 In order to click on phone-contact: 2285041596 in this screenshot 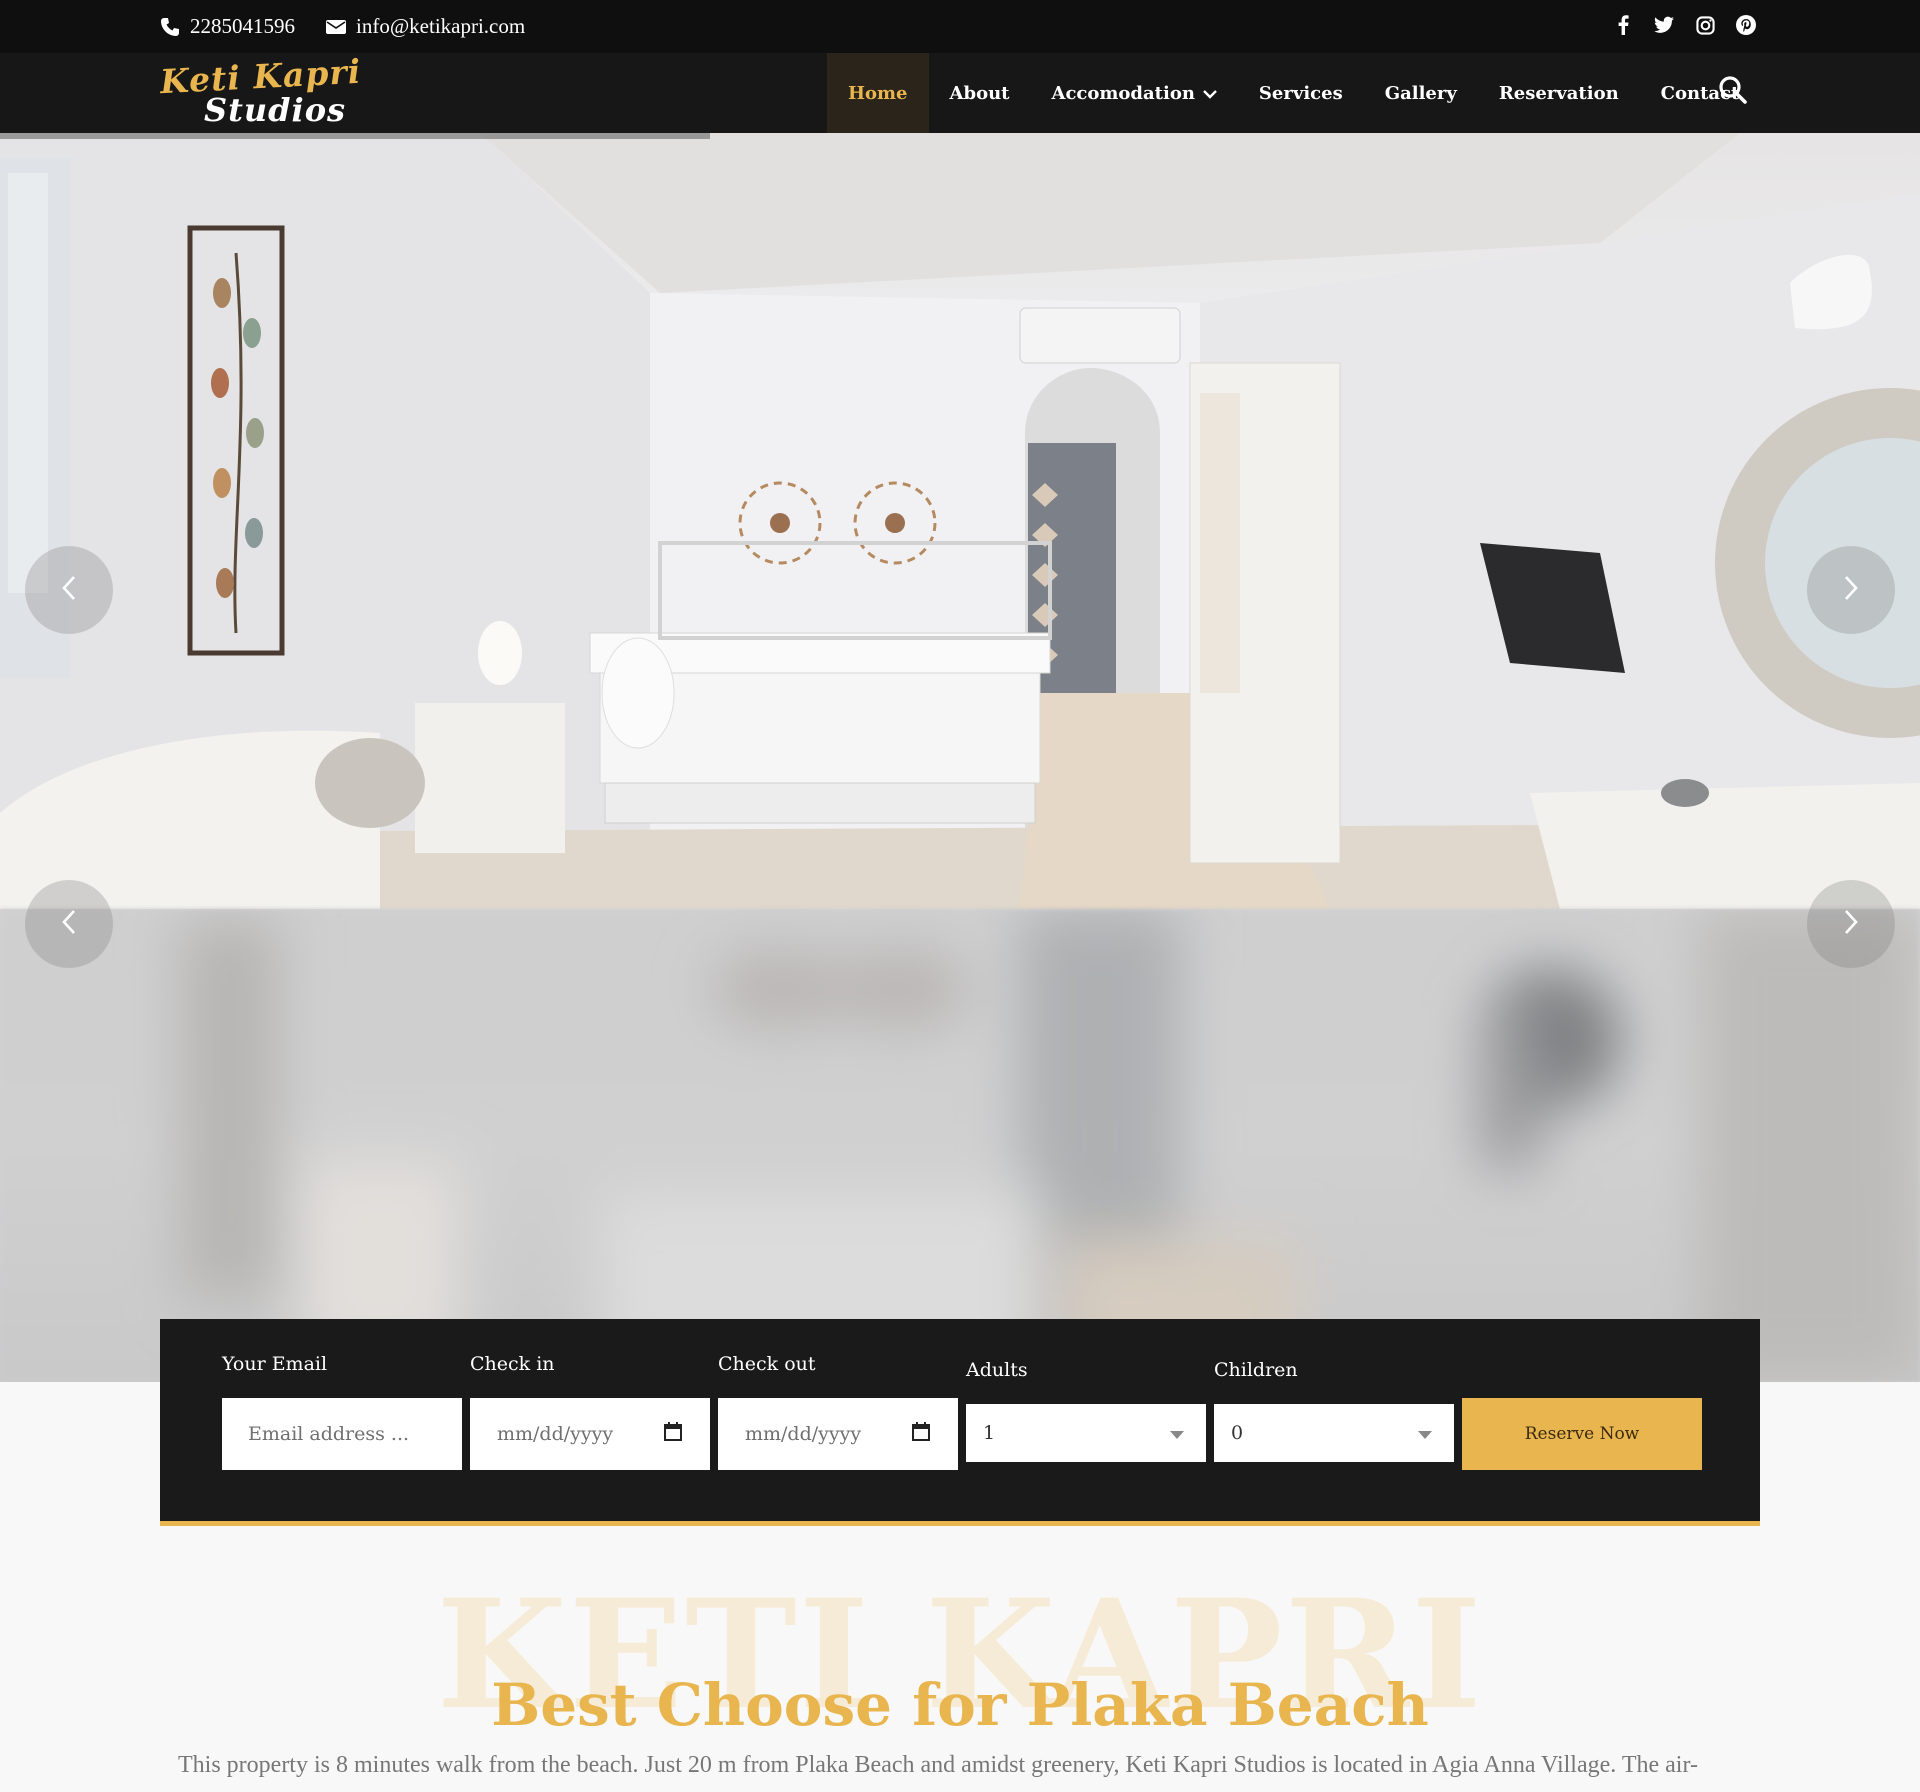, I will do `click(227, 26)`.